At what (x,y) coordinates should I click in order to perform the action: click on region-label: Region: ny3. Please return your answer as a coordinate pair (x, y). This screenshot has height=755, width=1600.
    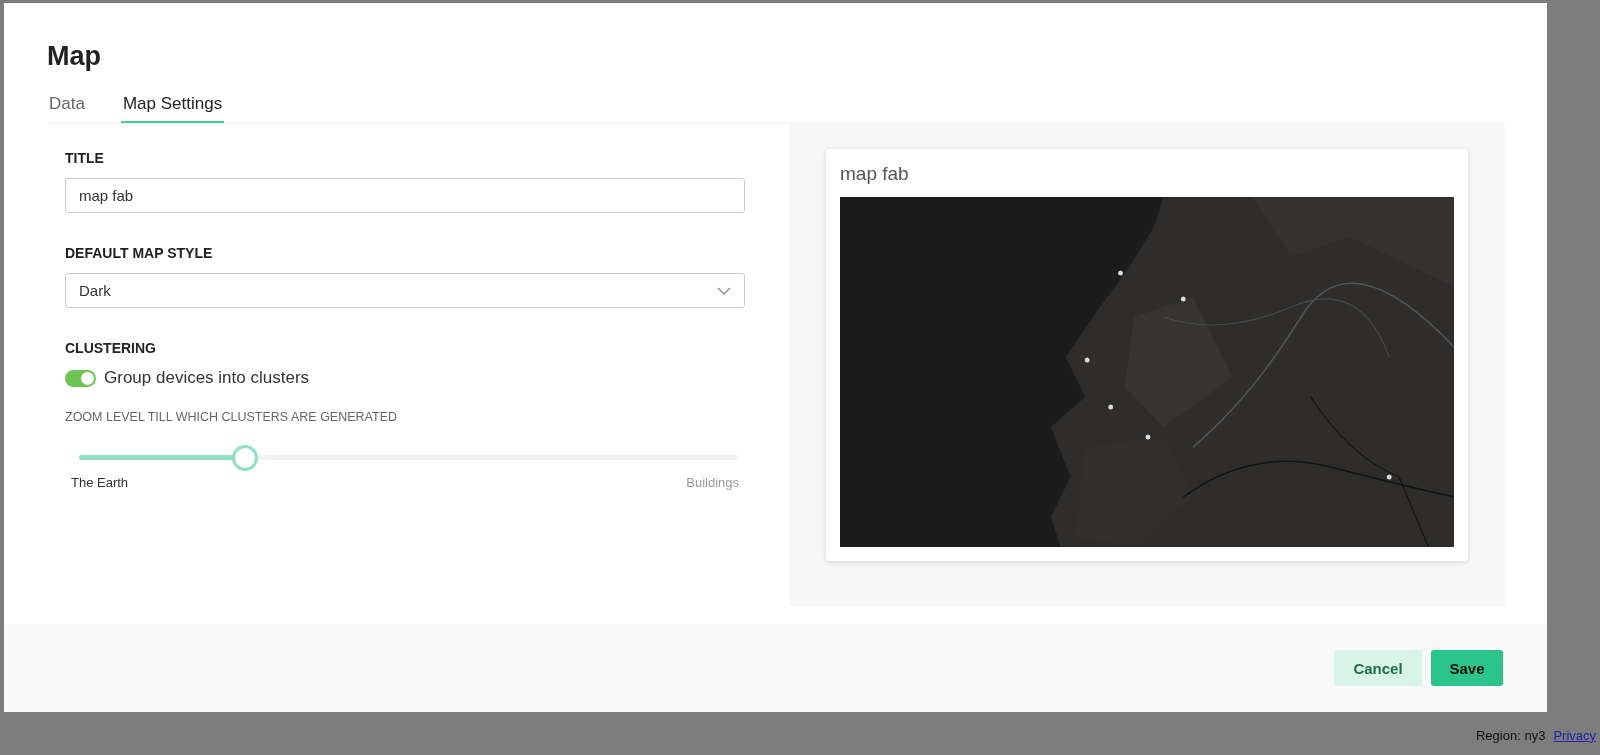
    Looking at the image, I should click on (1511, 735).